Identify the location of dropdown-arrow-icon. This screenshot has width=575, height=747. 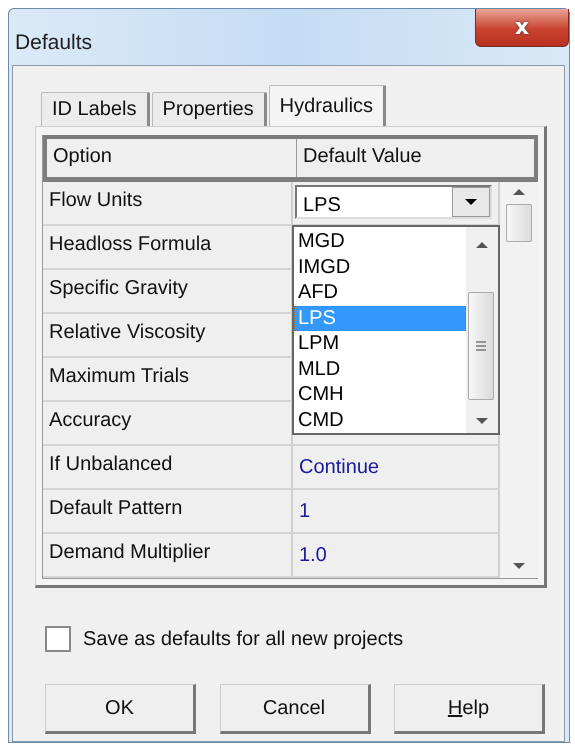
(471, 202).